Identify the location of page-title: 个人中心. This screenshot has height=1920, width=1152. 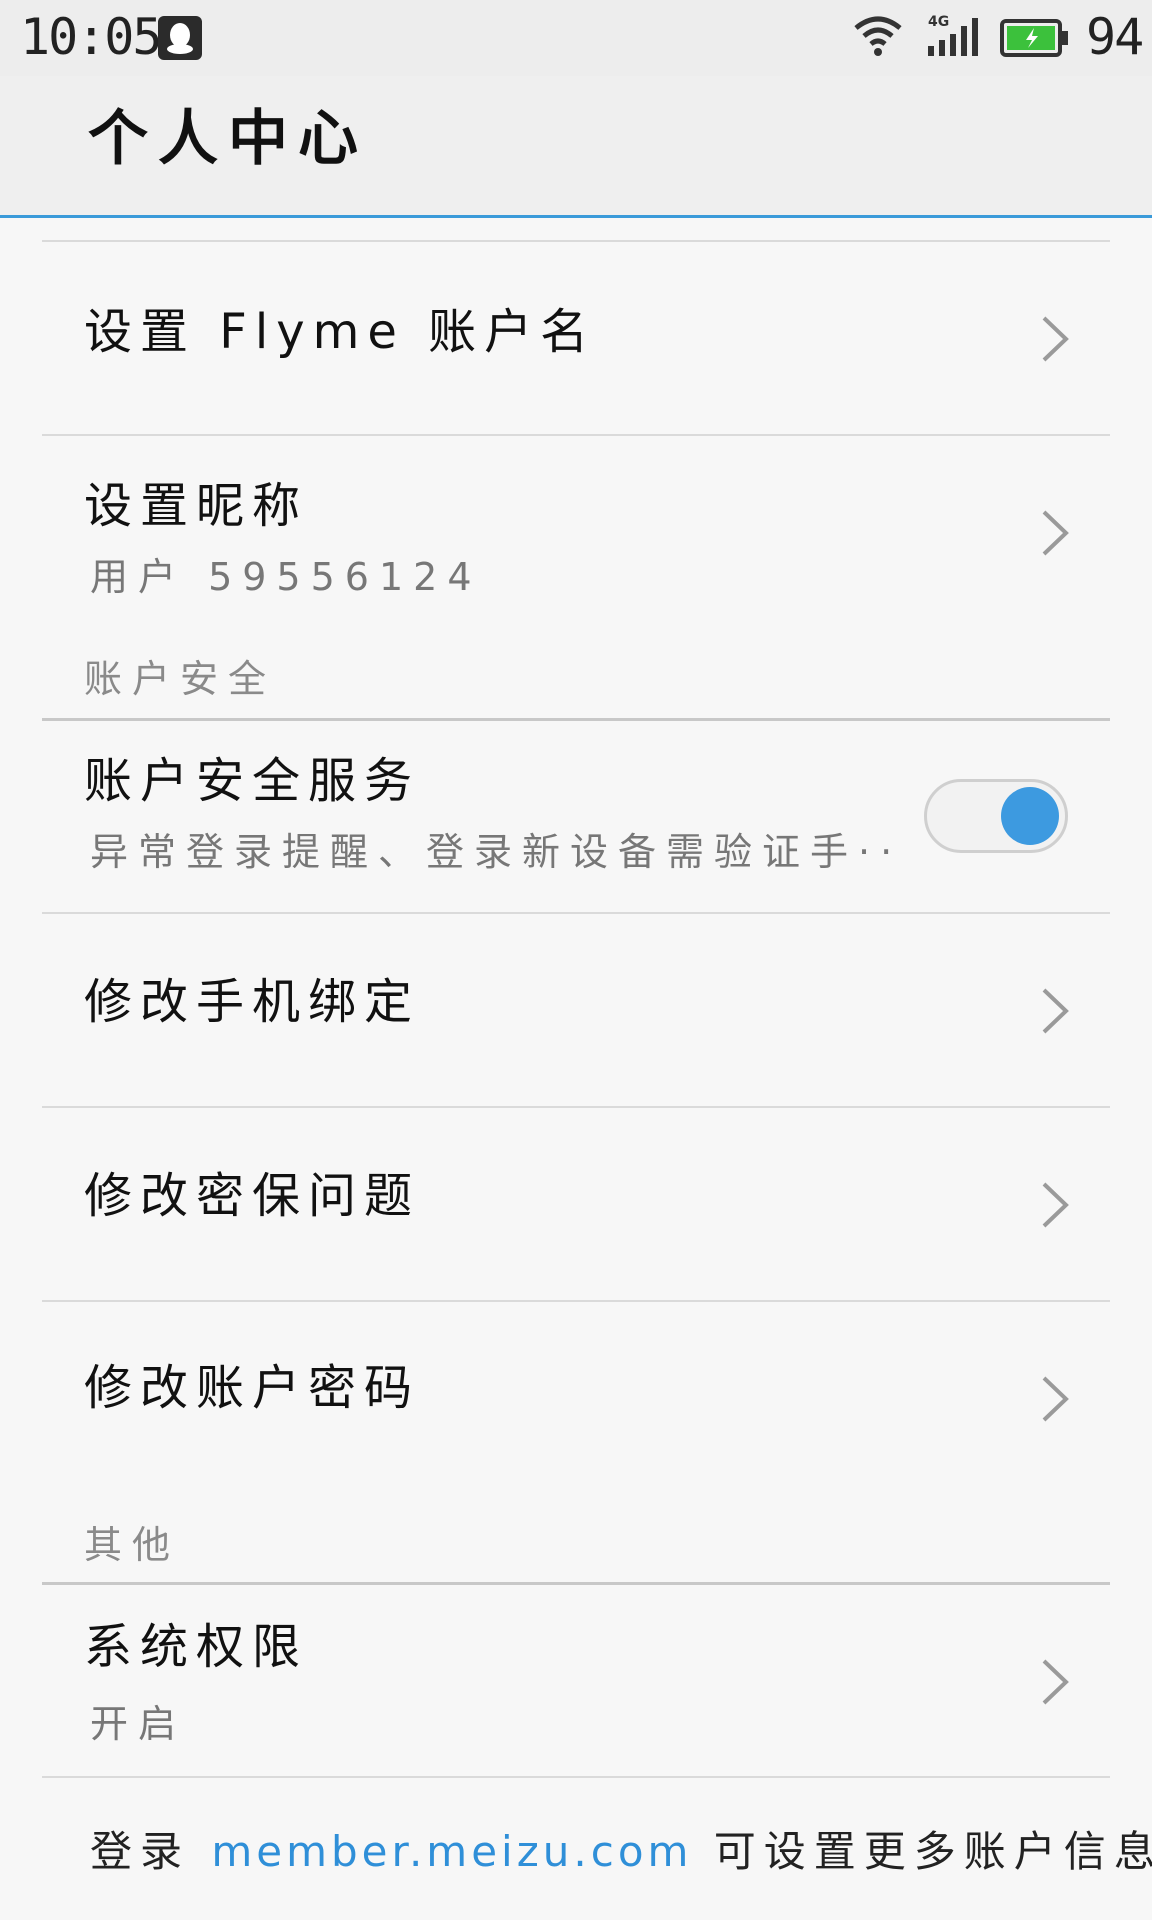
(228, 139).